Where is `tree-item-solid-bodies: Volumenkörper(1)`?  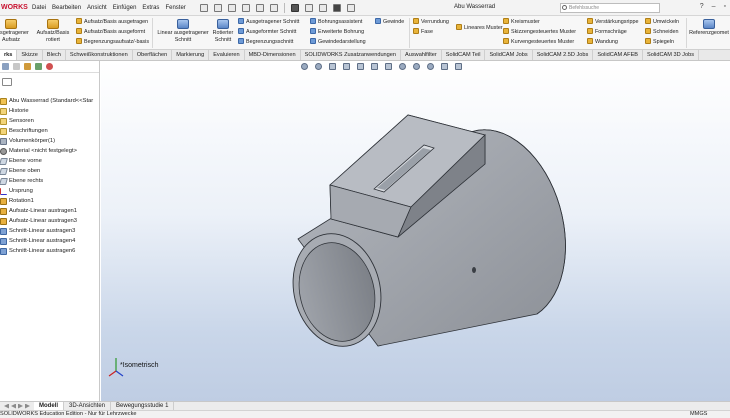 tree-item-solid-bodies: Volumenkörper(1) is located at coordinates (50, 141).